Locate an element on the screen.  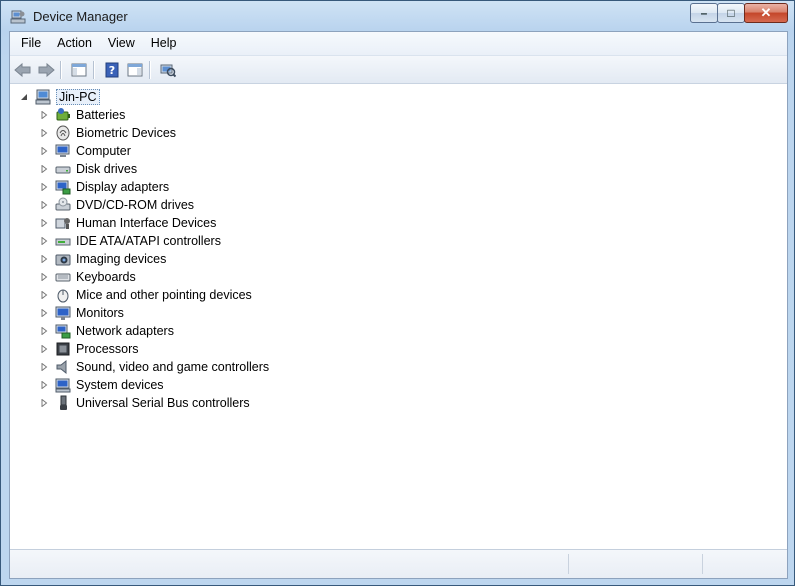
tree-root: Jin-PC is located at coordinates (60, 97).